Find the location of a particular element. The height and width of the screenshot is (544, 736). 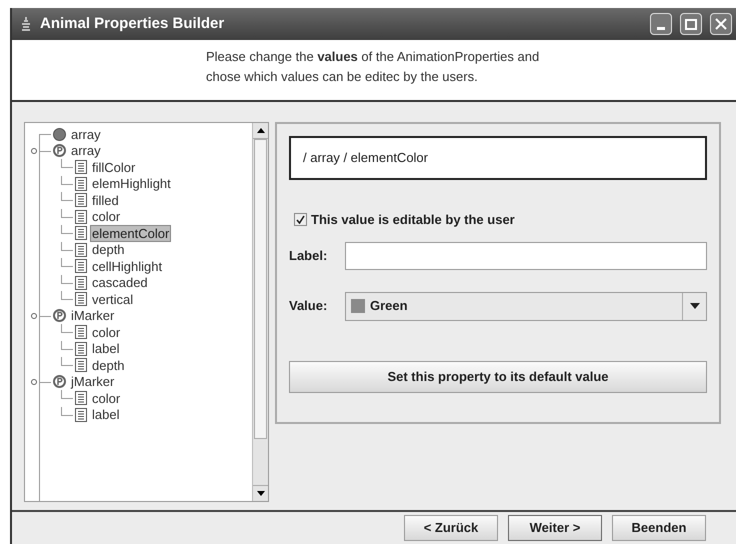

close-button is located at coordinates (721, 24).